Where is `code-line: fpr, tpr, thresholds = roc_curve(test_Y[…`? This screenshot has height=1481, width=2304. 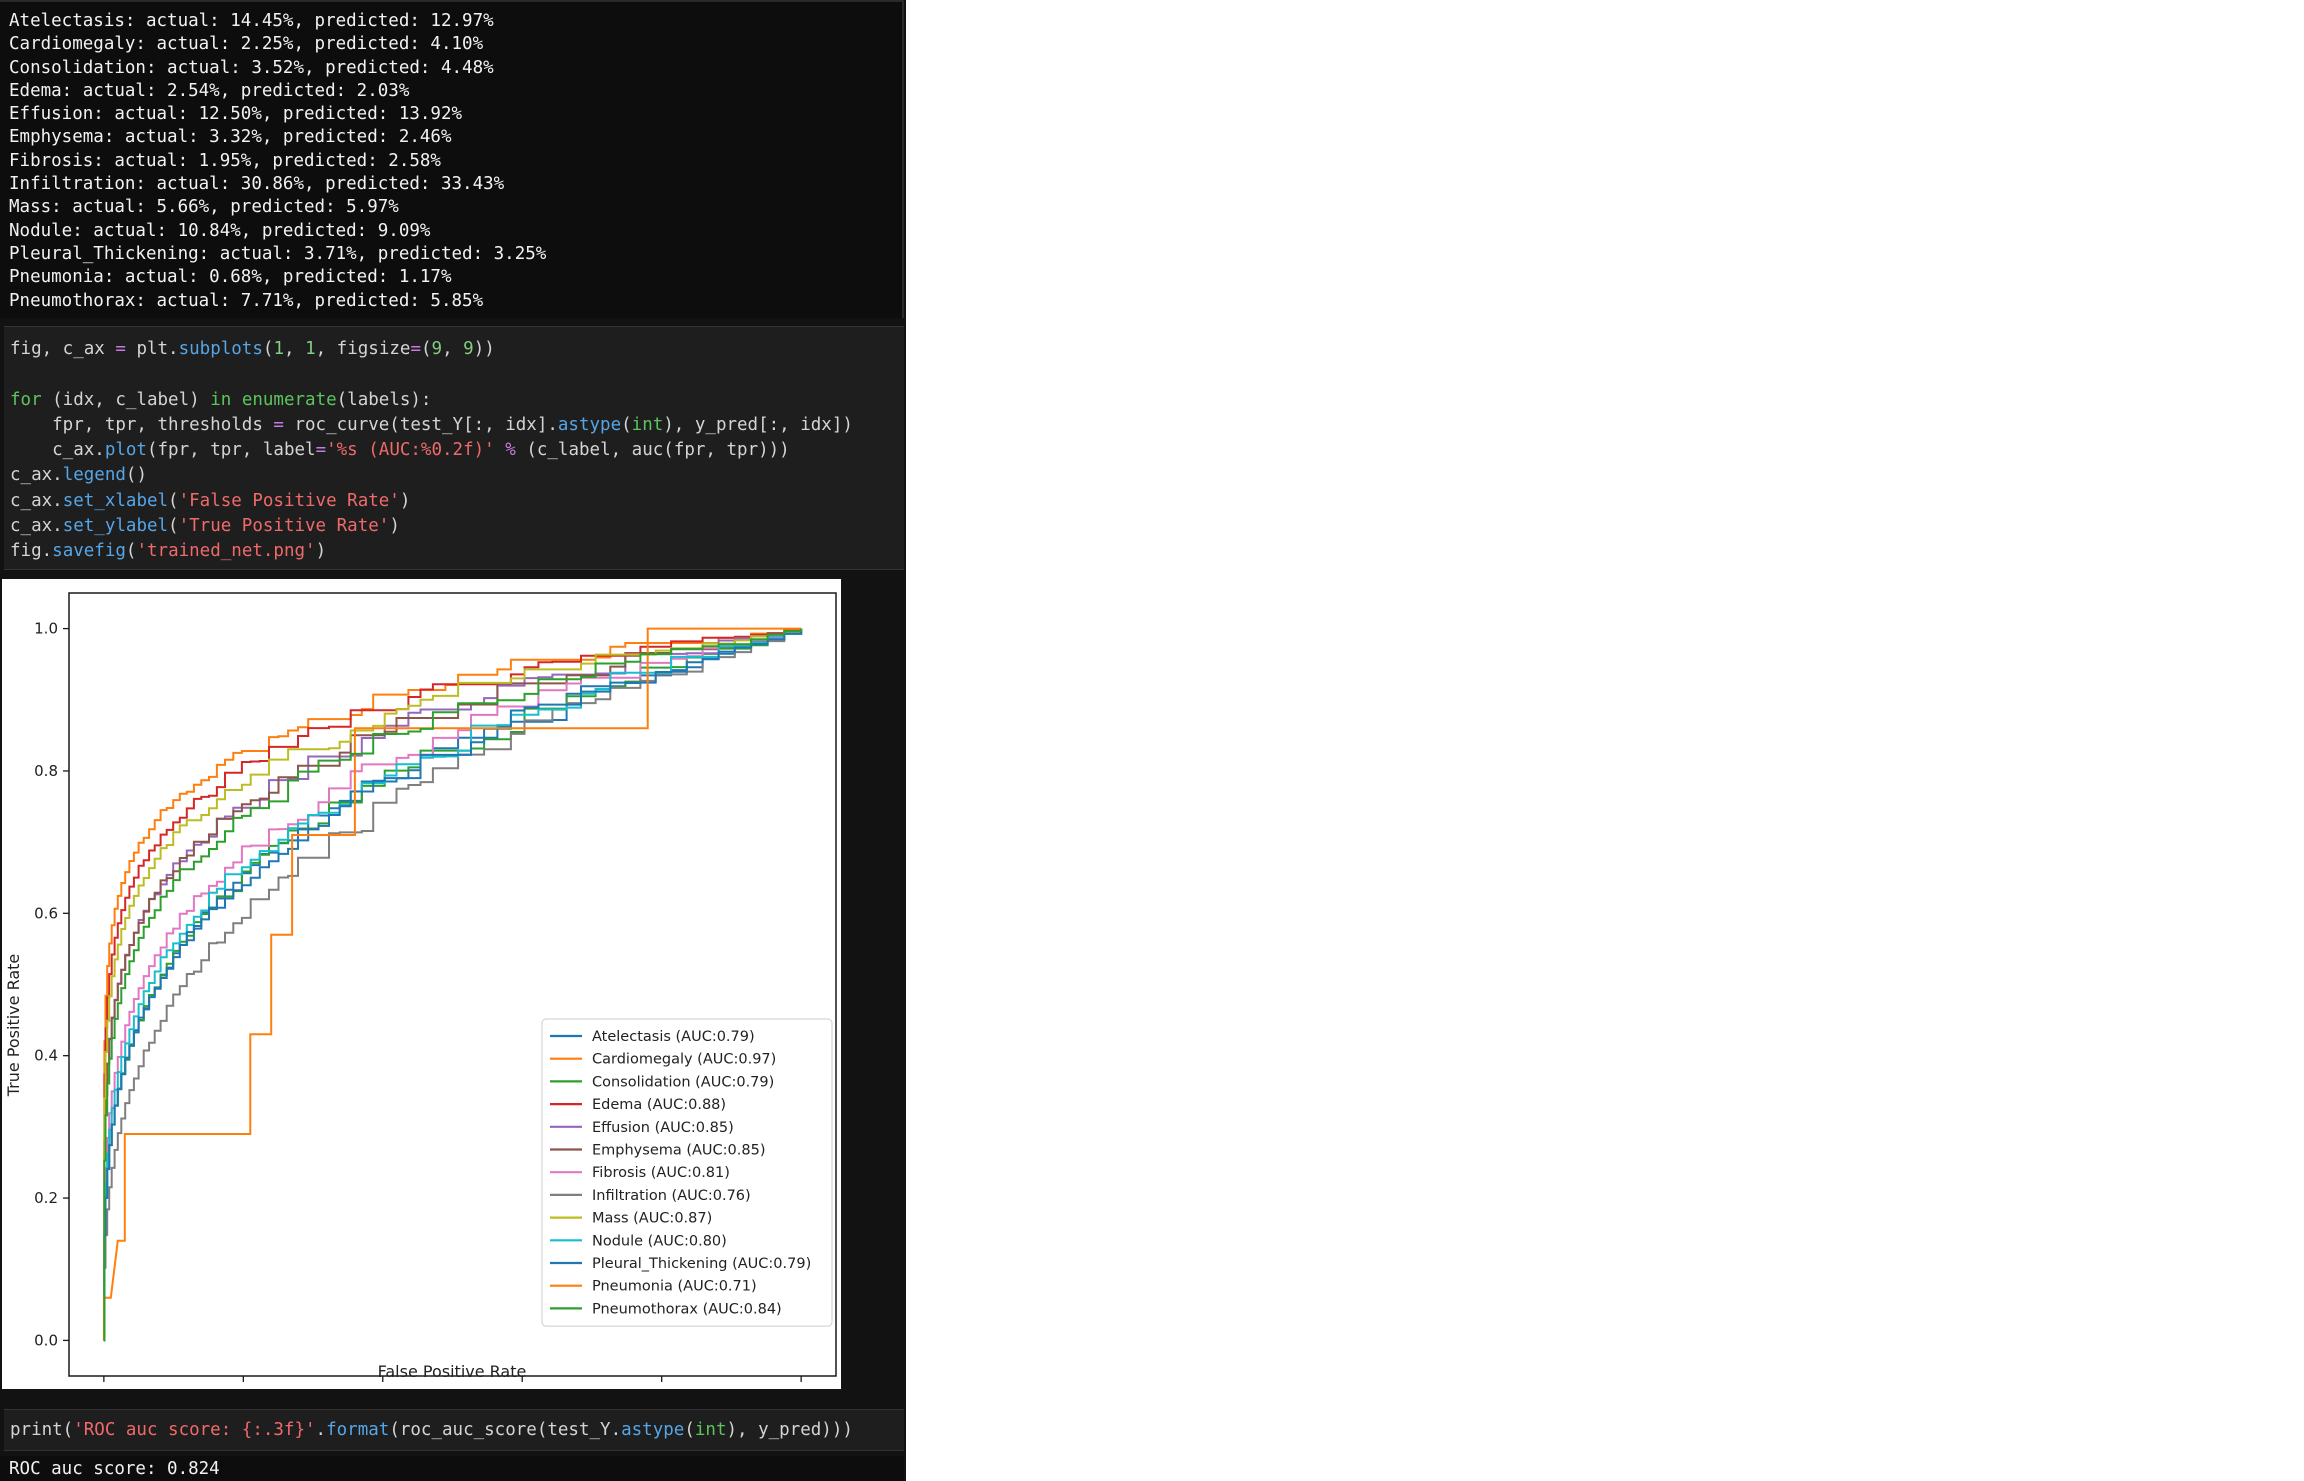
code-line: fpr, tpr, thresholds = roc_curve(test_Y[… is located at coordinates (431, 424).